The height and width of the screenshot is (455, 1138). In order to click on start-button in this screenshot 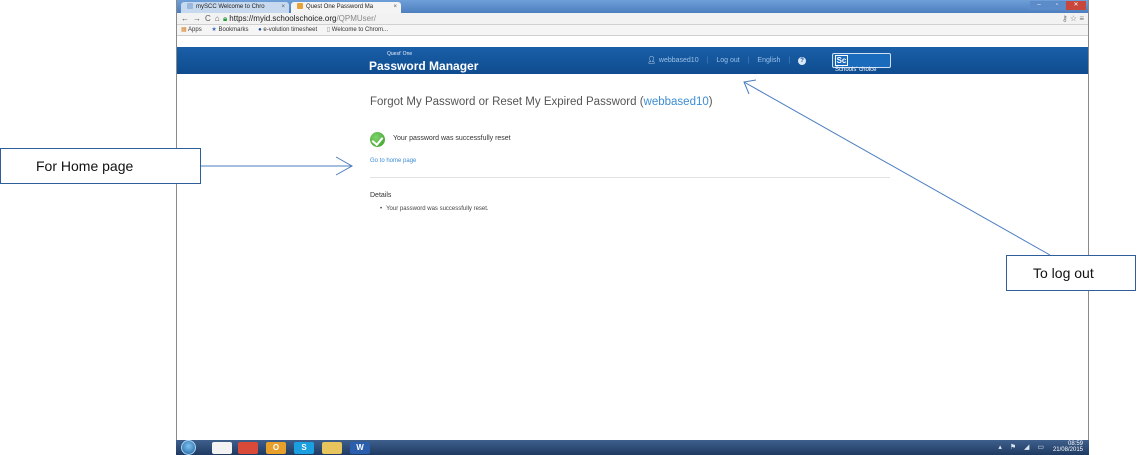, I will do `click(188, 447)`.